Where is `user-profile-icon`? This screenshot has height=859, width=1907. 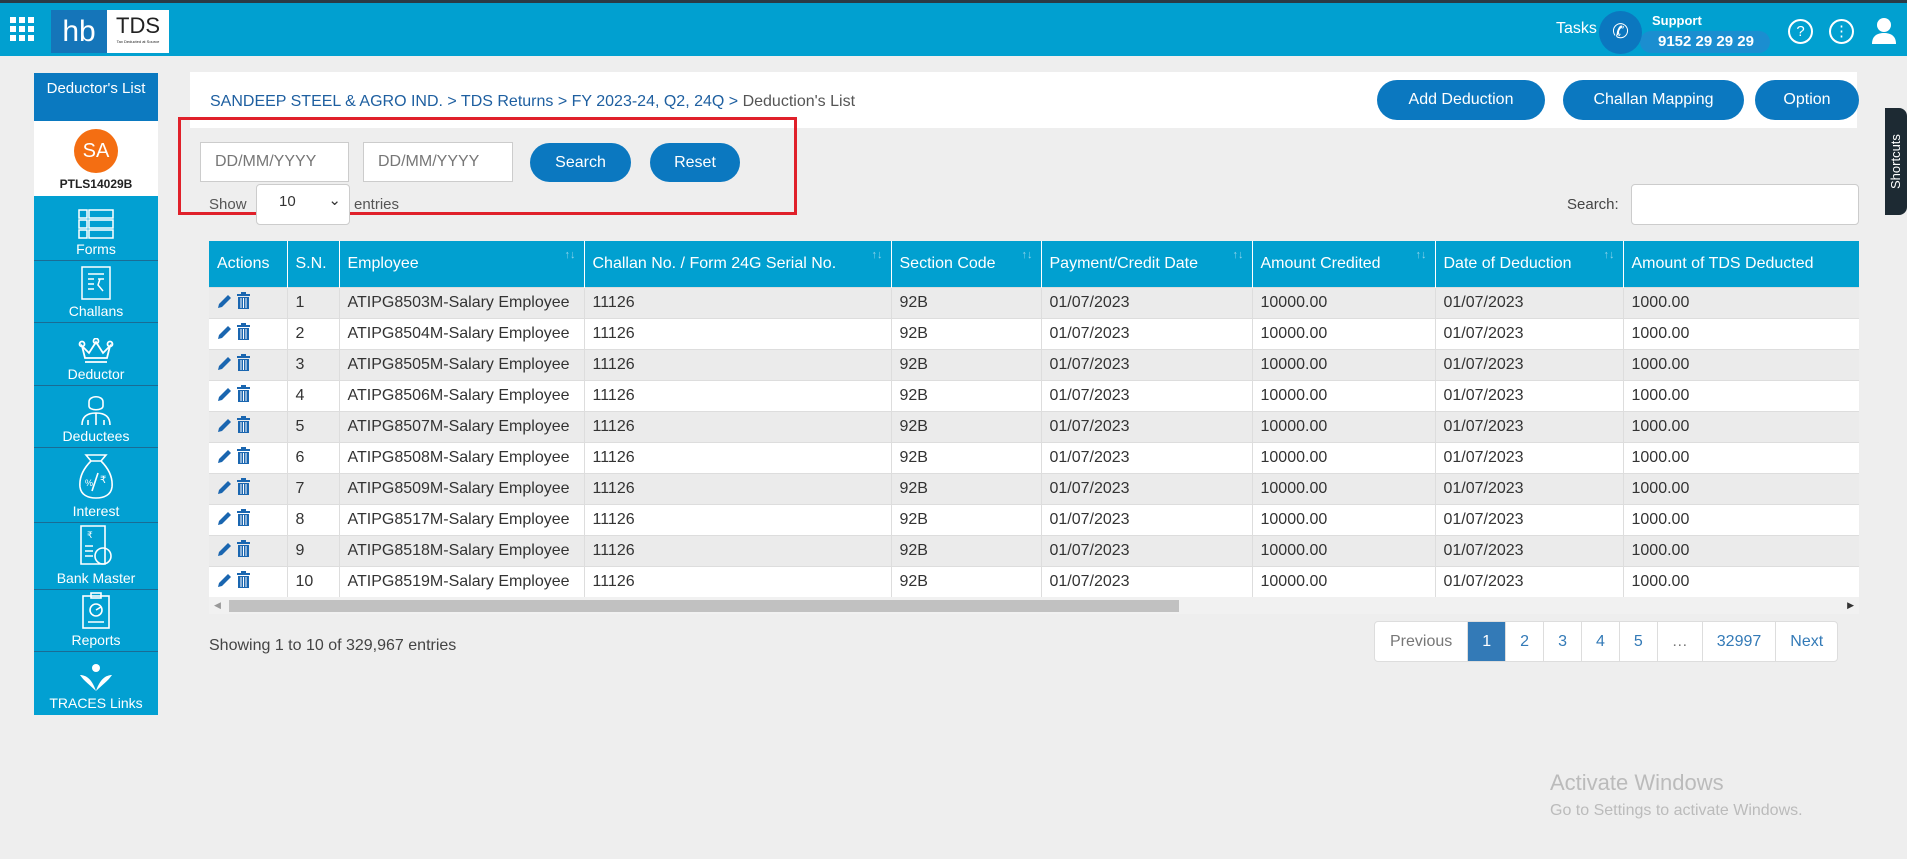 user-profile-icon is located at coordinates (1884, 31).